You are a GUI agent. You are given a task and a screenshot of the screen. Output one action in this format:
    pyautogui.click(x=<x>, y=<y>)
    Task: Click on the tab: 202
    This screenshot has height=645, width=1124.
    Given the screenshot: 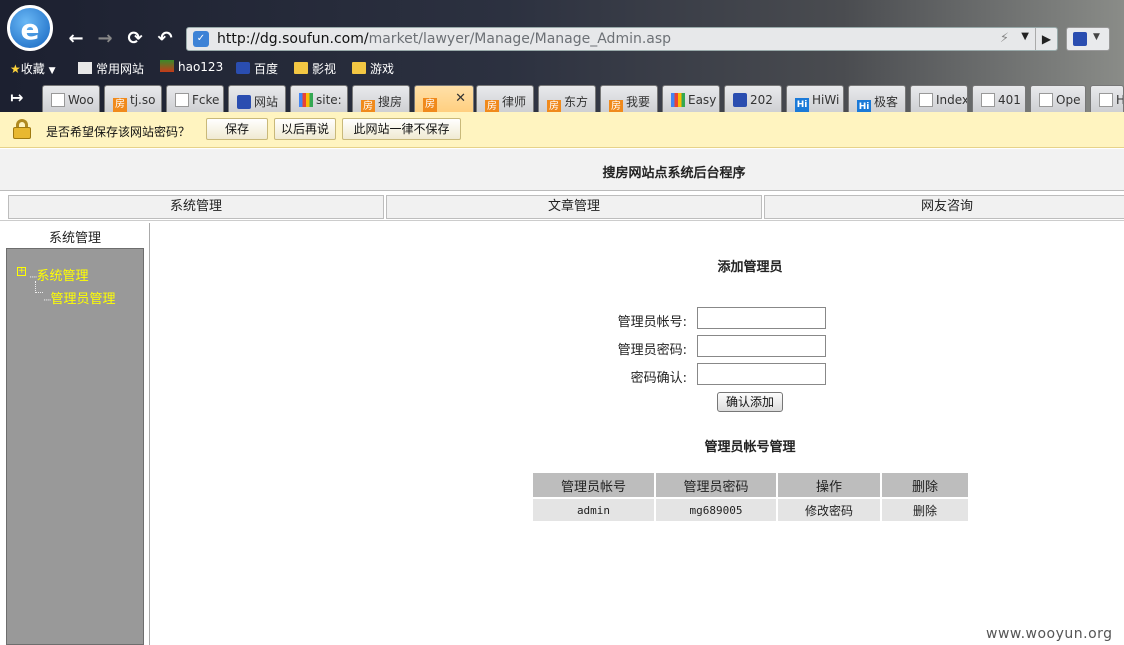 What is the action you would take?
    pyautogui.click(x=753, y=98)
    